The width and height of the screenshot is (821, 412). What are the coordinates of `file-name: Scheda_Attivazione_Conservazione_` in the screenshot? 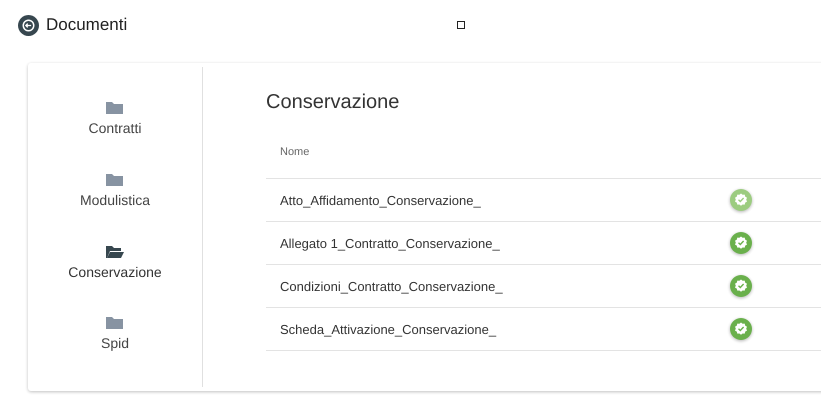 It's located at (389, 329).